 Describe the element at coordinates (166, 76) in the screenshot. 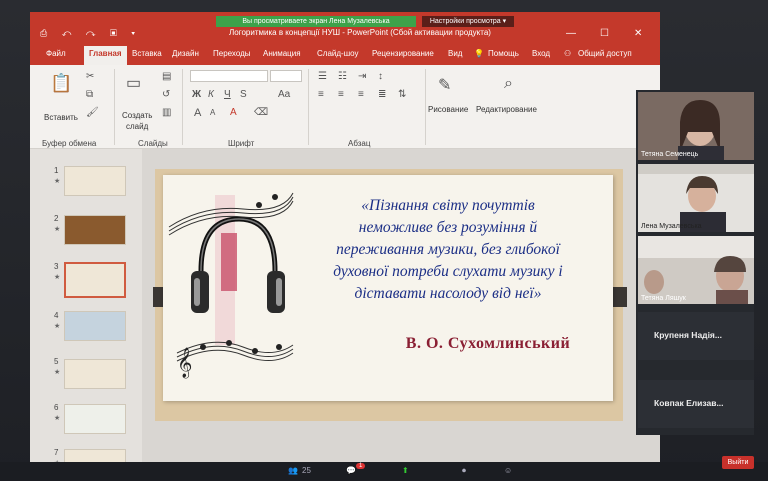

I see `layout-icon: ▤` at that location.